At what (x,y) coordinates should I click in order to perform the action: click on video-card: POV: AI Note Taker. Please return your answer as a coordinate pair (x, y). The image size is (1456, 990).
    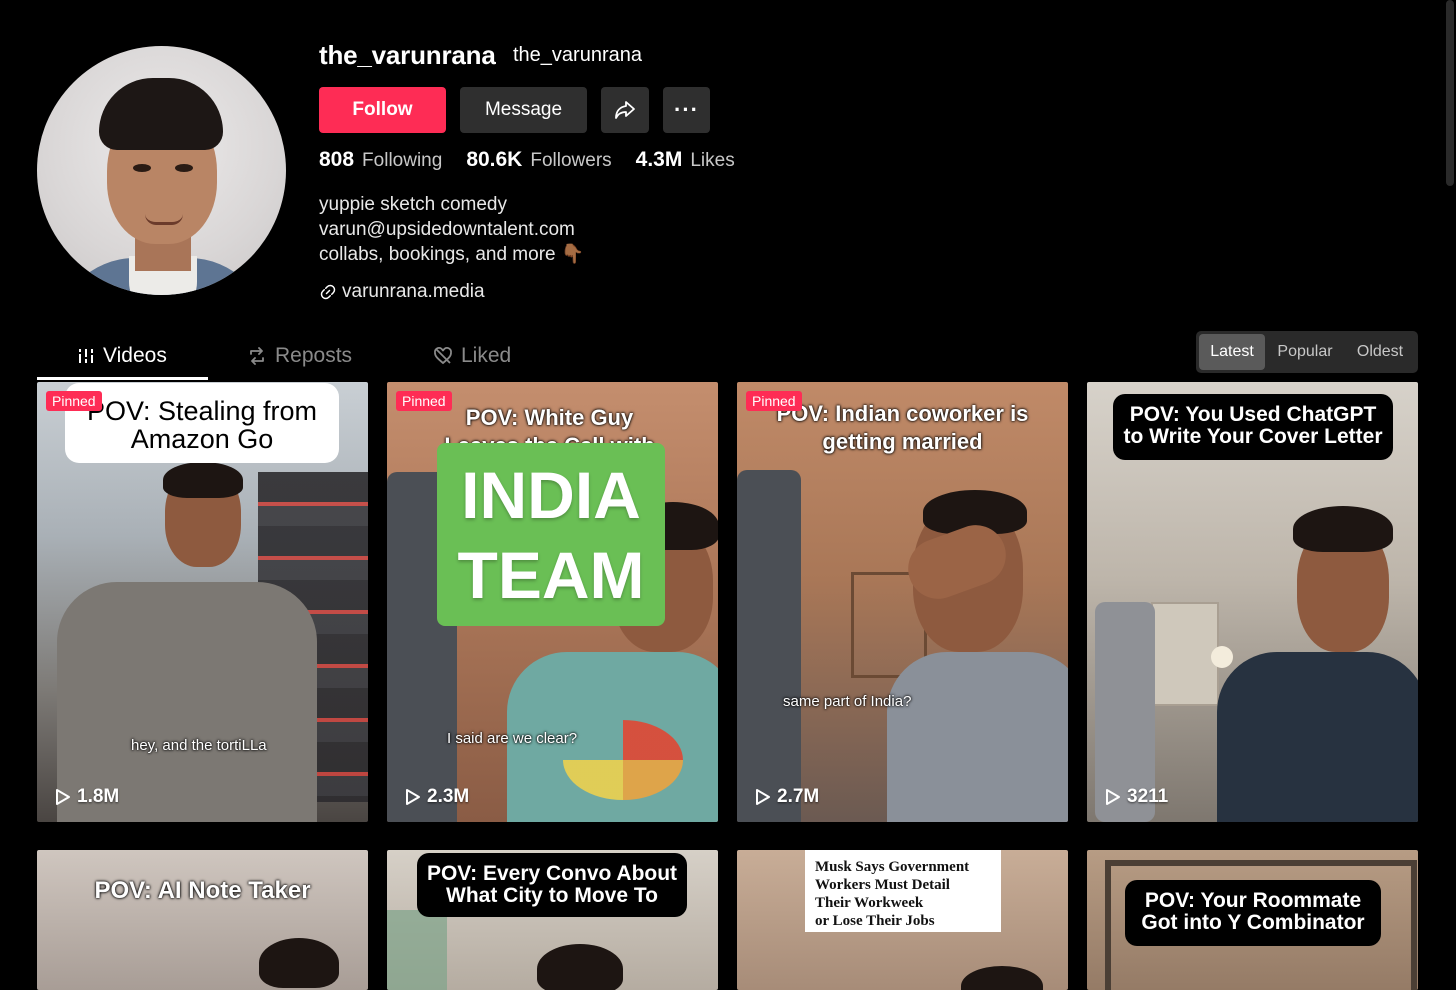
    Looking at the image, I should click on (202, 920).